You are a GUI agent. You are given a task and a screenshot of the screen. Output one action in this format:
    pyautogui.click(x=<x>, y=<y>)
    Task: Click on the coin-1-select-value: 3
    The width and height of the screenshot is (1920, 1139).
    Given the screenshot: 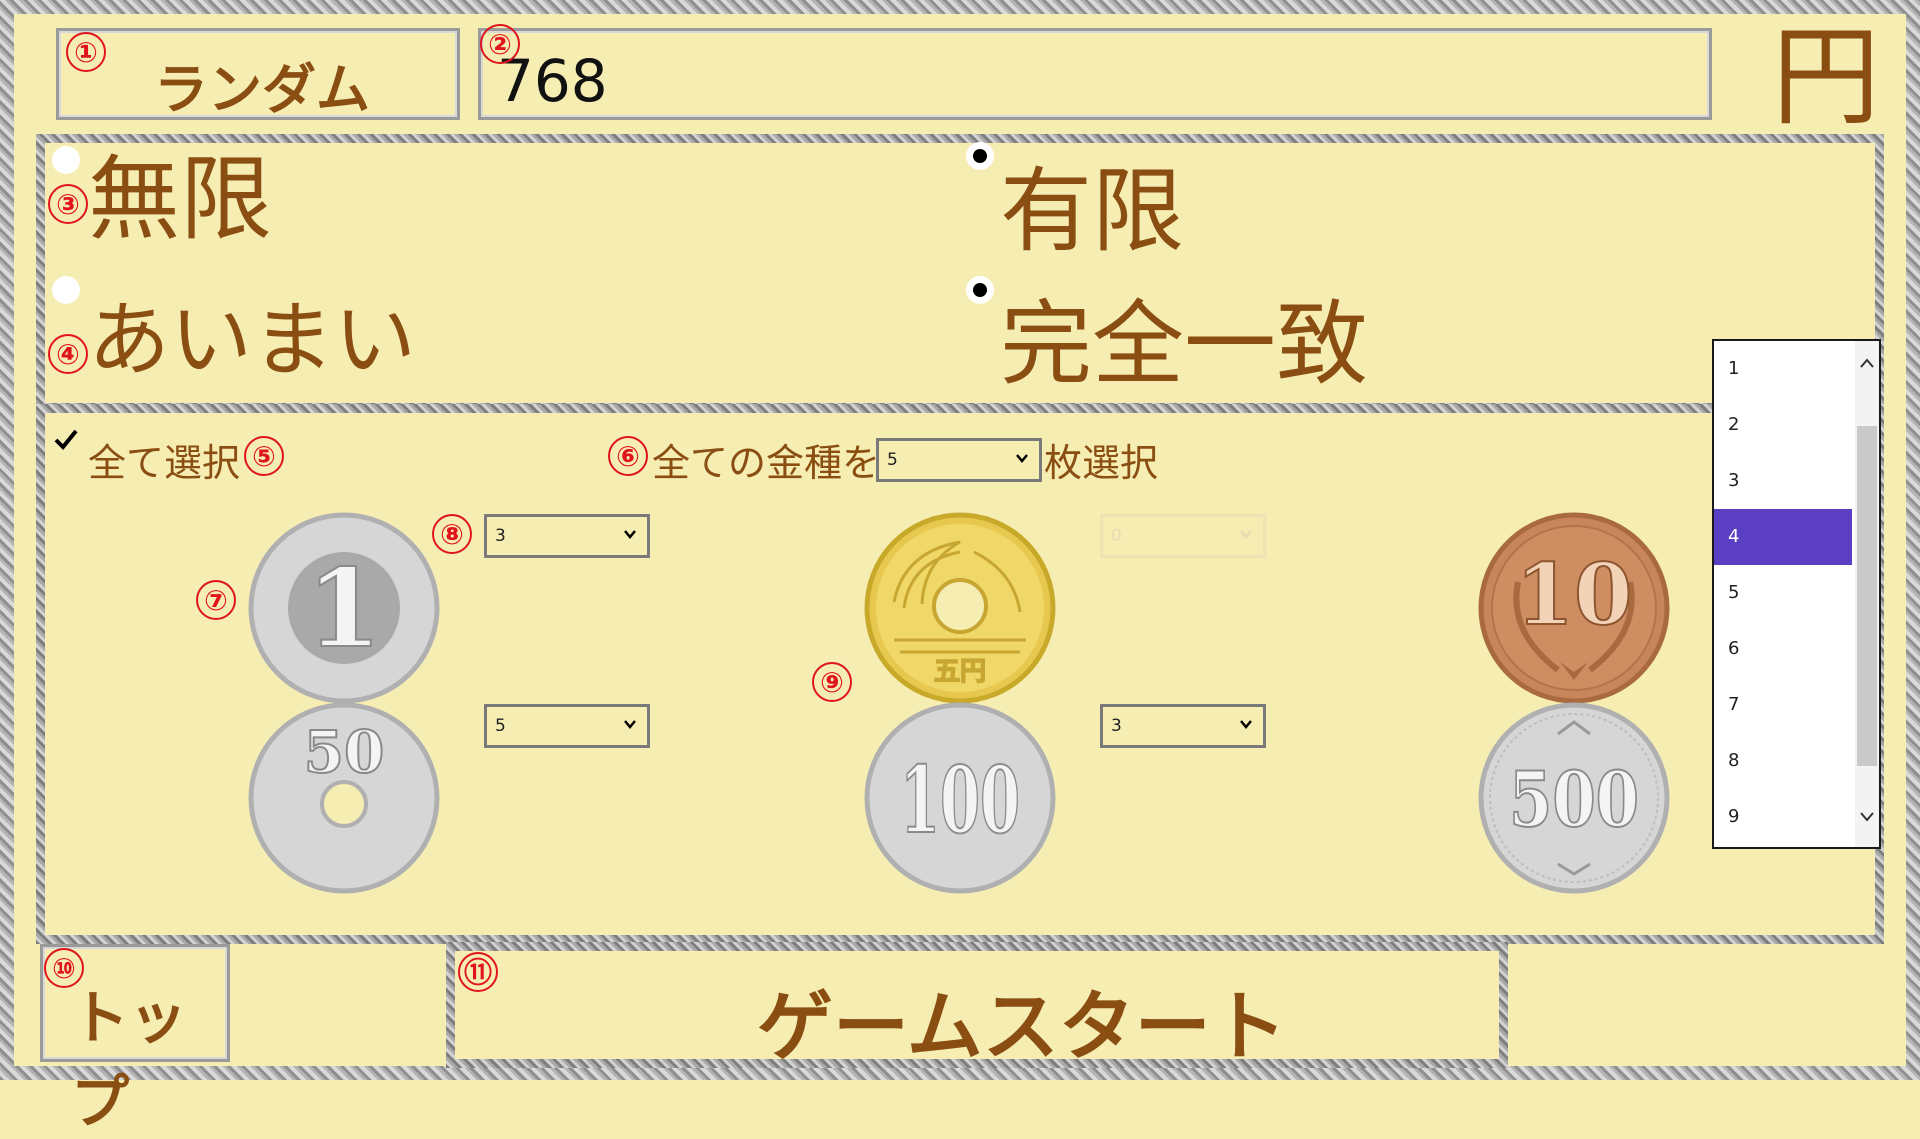 What is the action you would take?
    pyautogui.click(x=500, y=536)
    